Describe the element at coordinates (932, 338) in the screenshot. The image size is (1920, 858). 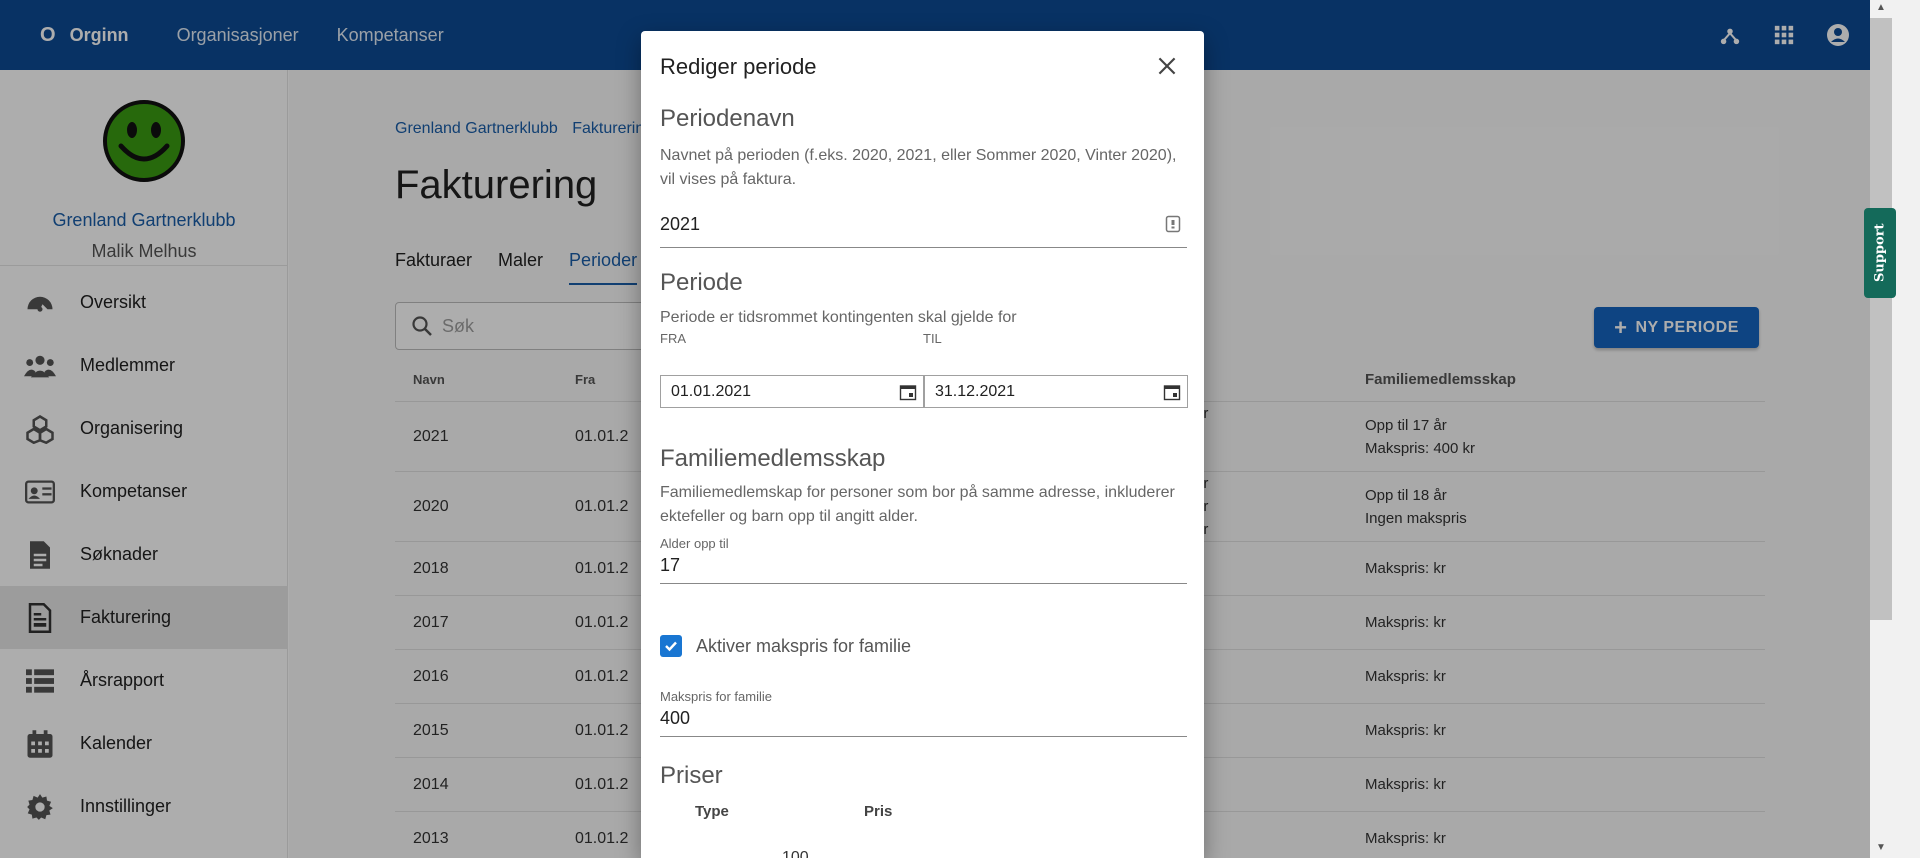
I see `to-label: TIL` at that location.